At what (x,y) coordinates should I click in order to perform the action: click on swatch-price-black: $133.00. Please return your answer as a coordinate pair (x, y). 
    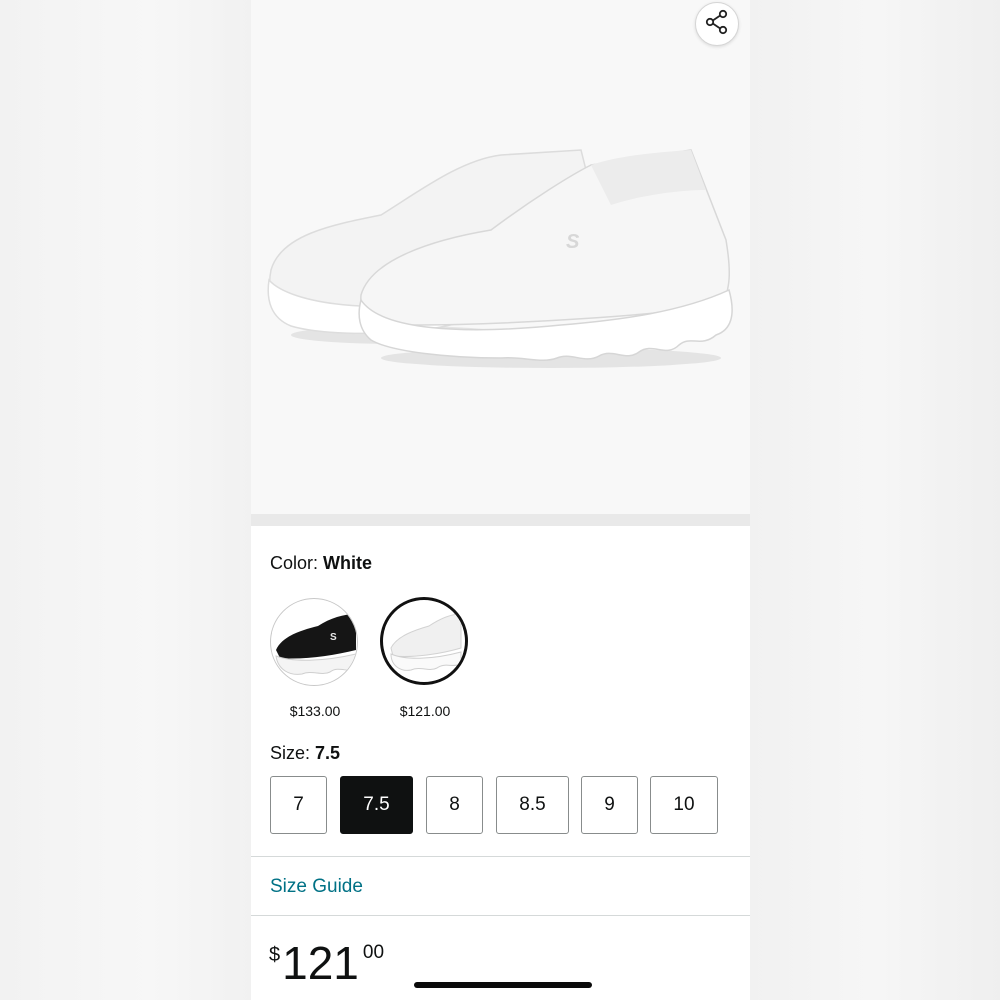
    Looking at the image, I should click on (315, 711).